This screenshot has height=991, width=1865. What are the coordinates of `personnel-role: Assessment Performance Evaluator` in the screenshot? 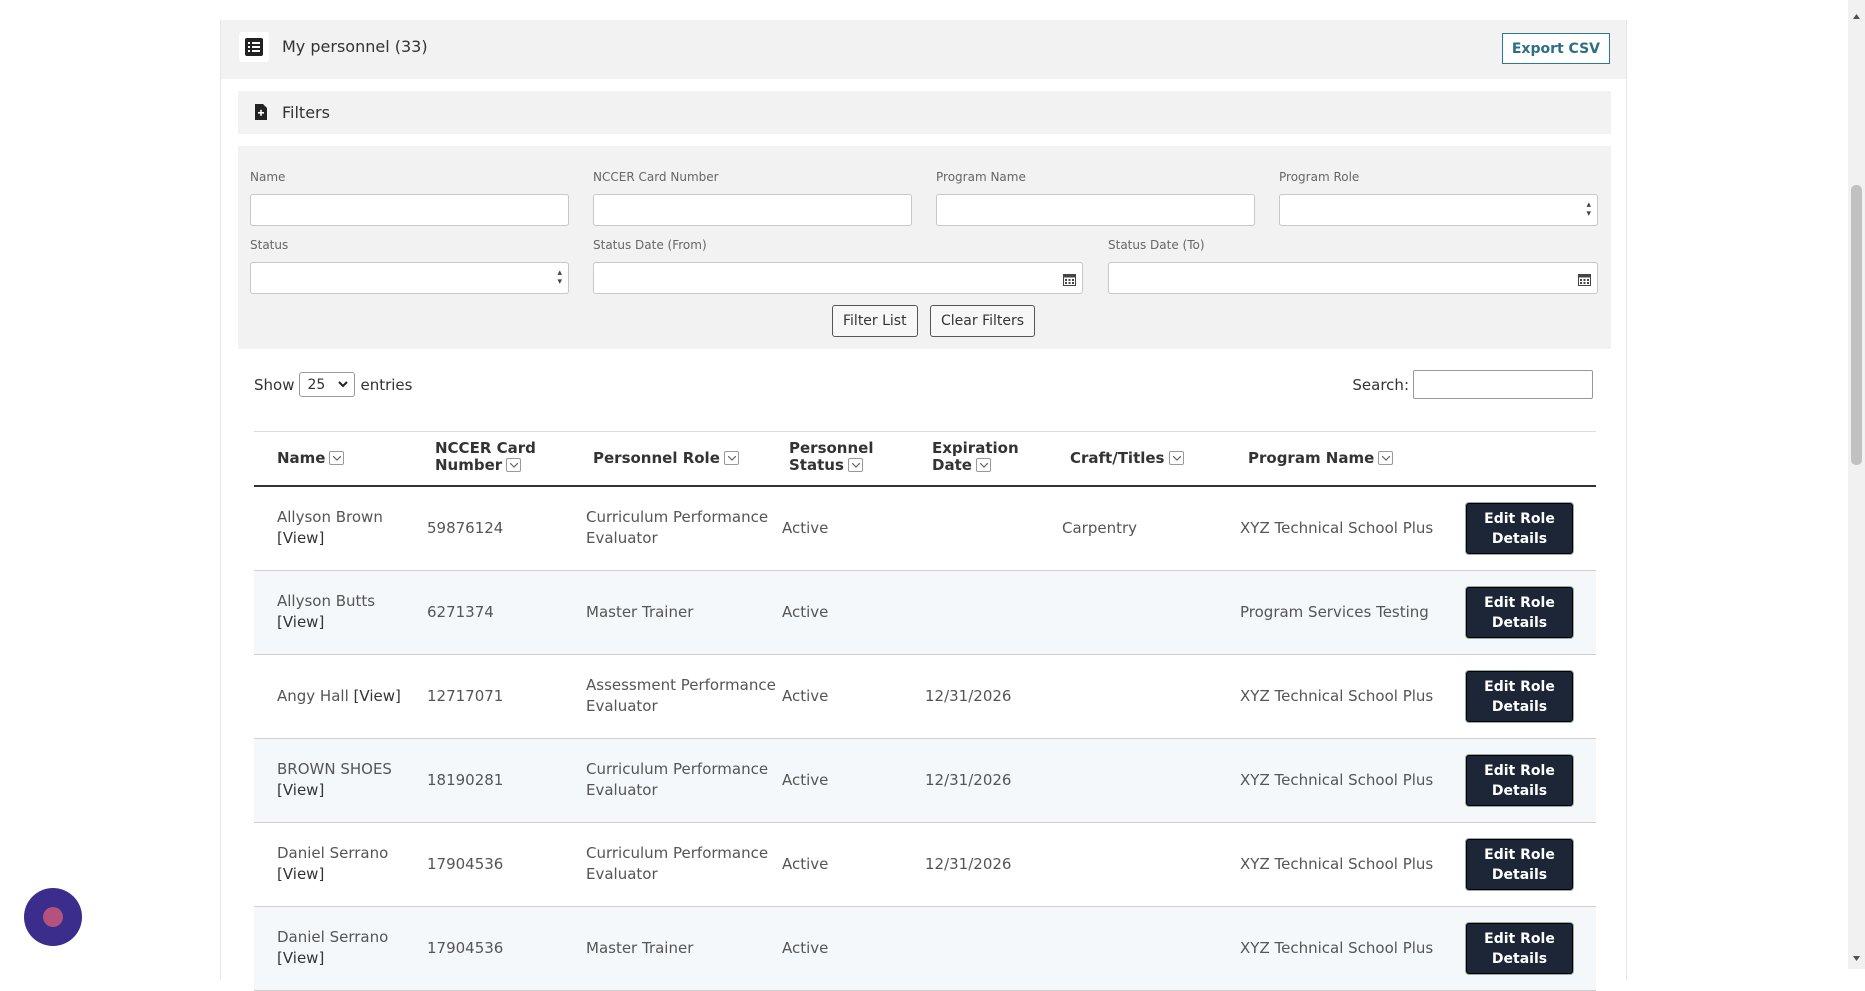 It's located at (681, 695).